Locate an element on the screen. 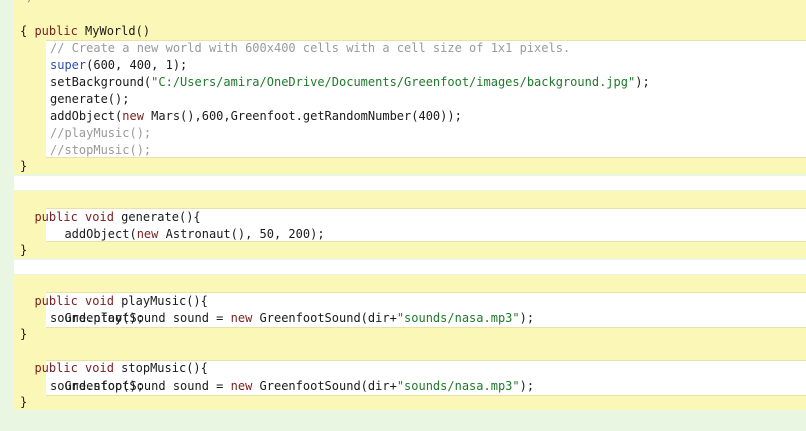 This screenshot has width=806, height=431. playmusic-close-brace: } is located at coordinates (24, 334).